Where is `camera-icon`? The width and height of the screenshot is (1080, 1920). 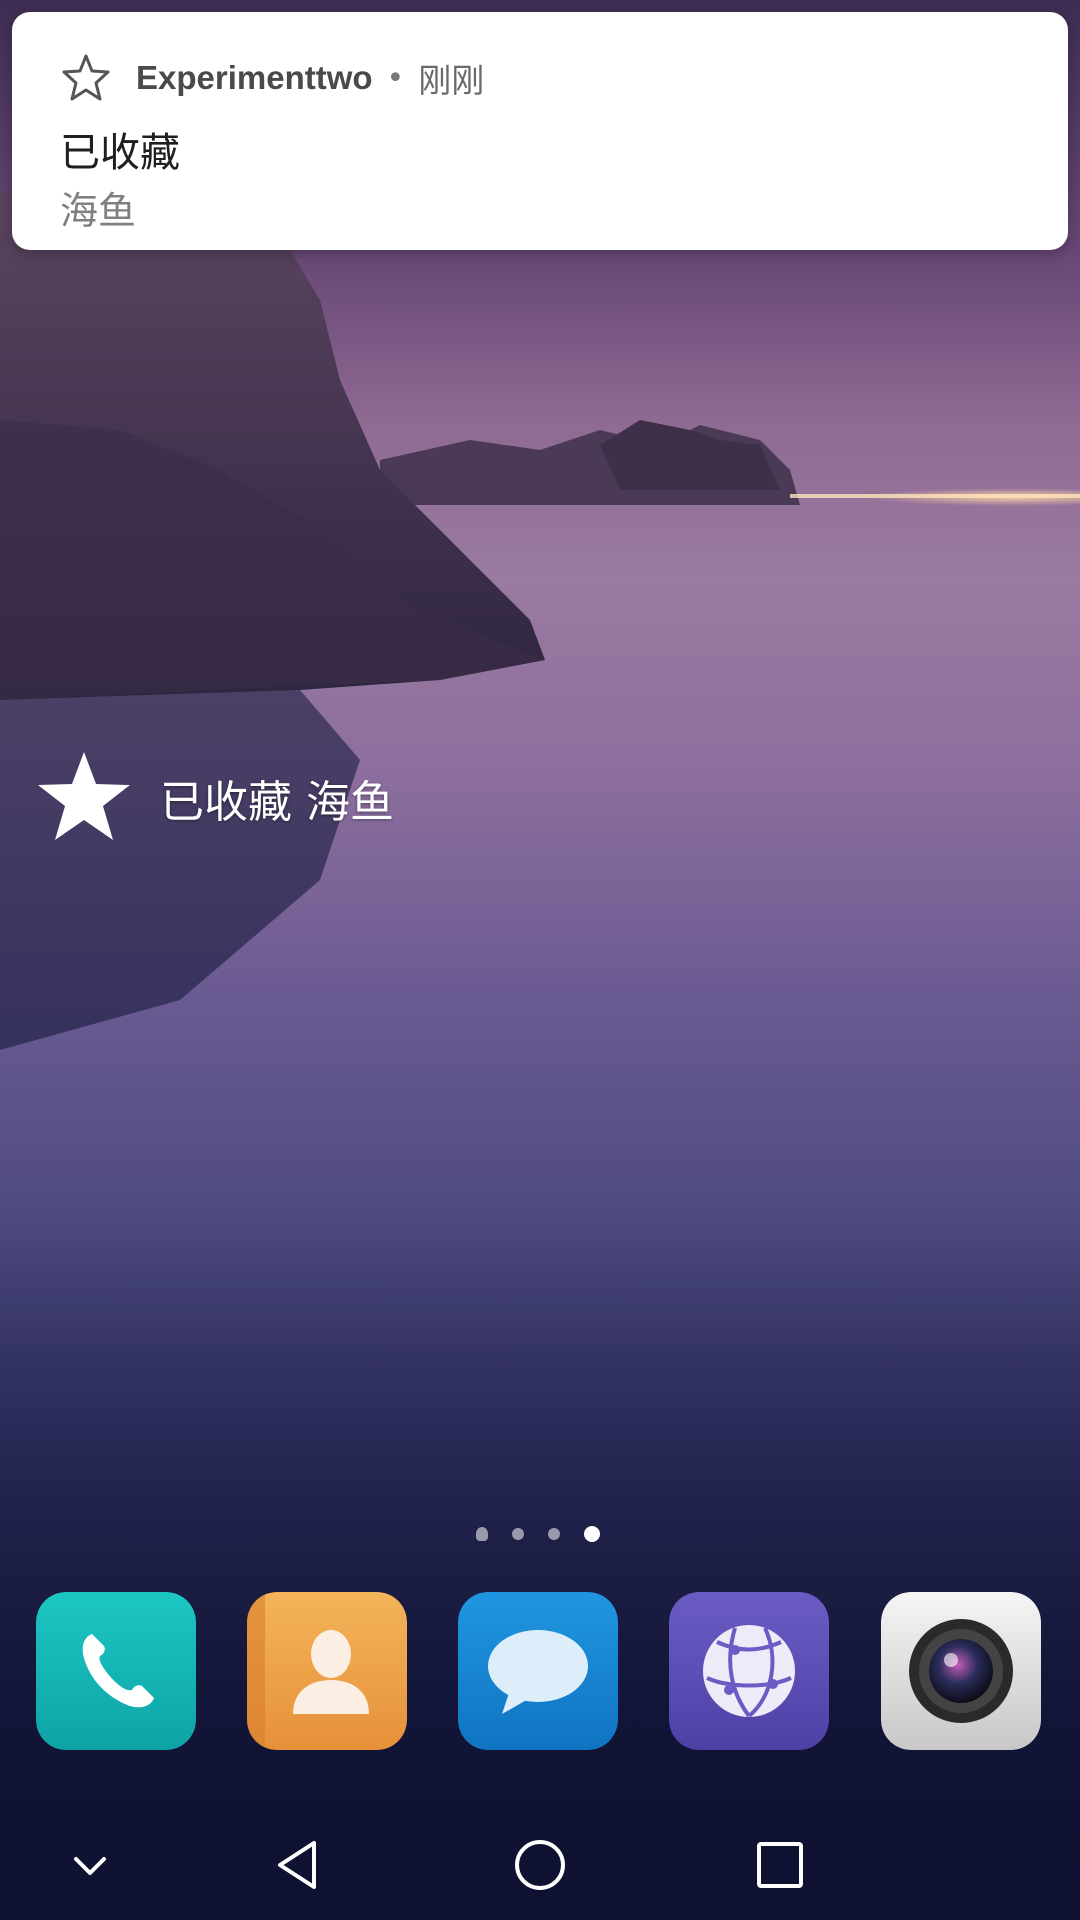
camera-icon is located at coordinates (961, 1671).